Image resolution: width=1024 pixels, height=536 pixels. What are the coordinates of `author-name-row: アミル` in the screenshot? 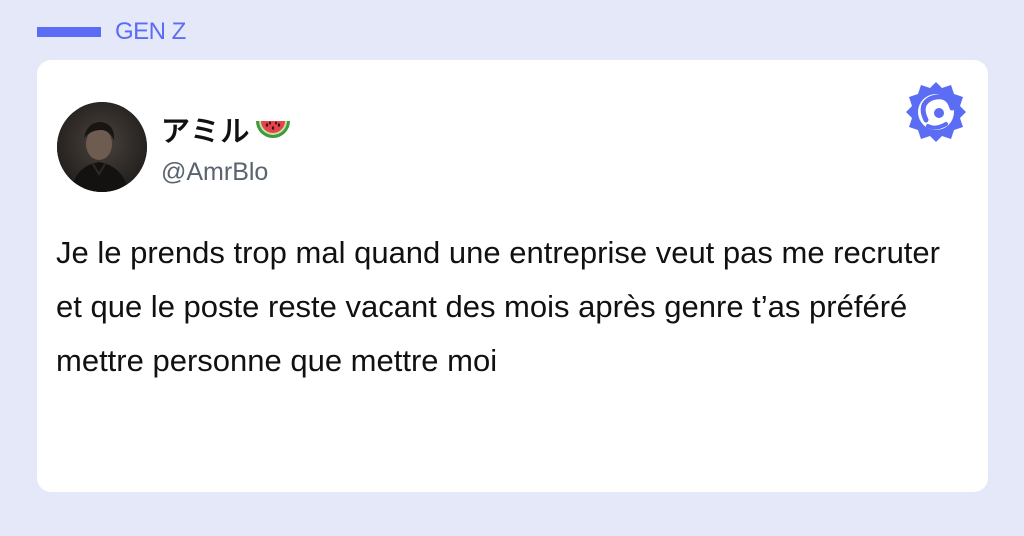 It's located at (226, 129).